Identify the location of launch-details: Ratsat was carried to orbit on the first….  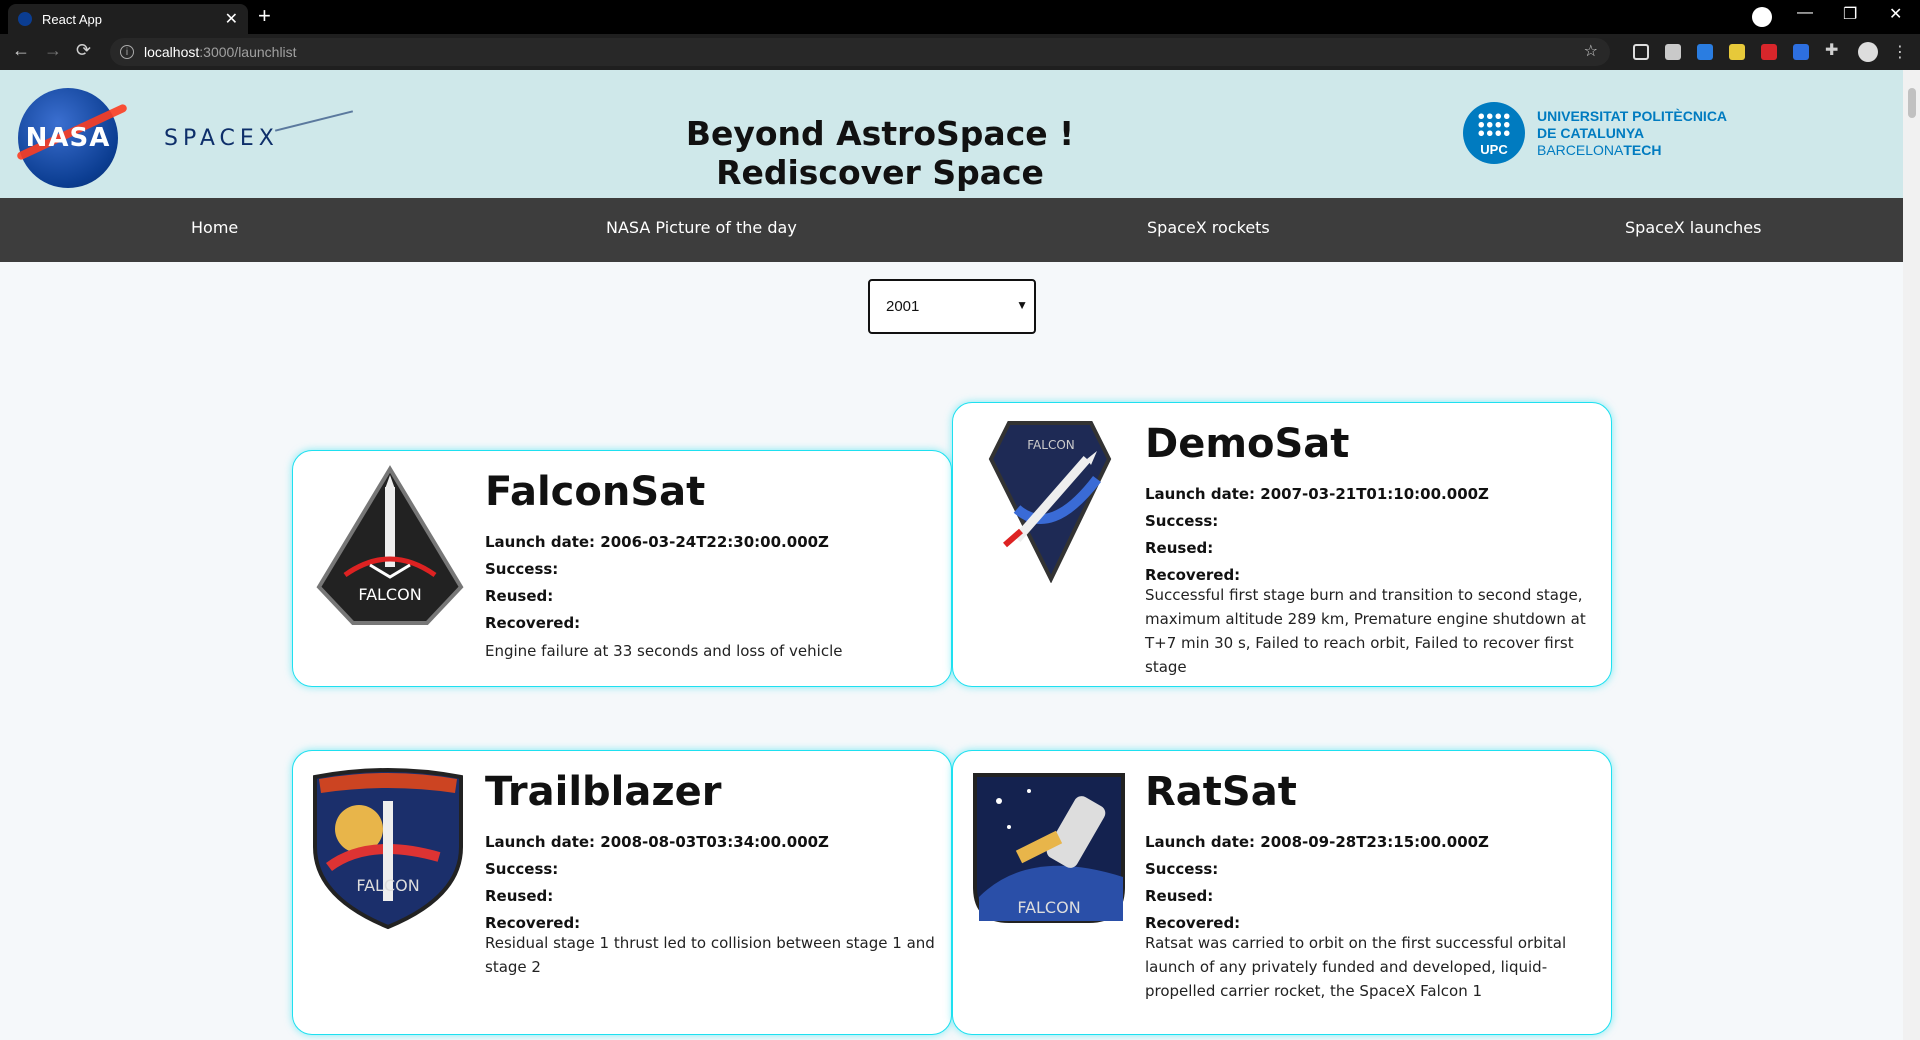
(1356, 967).